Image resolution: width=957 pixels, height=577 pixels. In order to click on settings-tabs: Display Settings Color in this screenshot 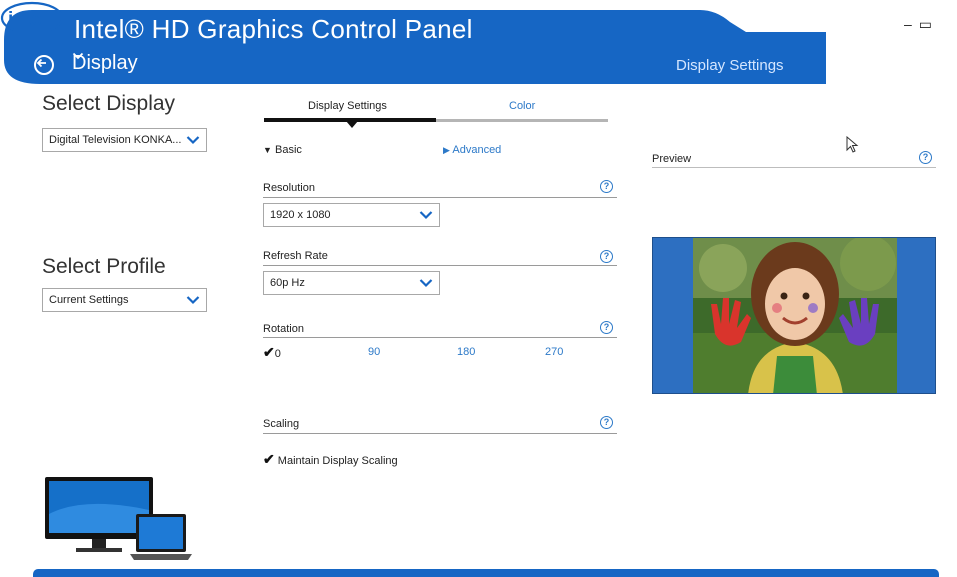, I will do `click(436, 114)`.